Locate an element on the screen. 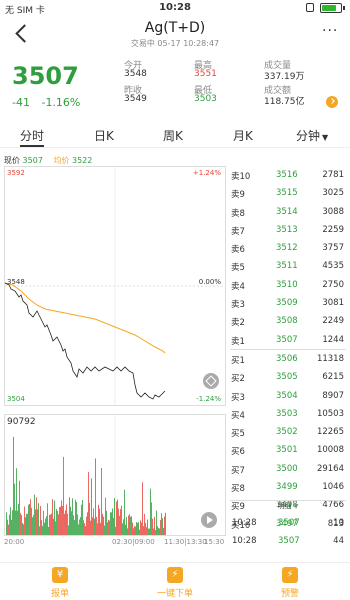 This screenshot has width=350, height=600. level-label: 买7 is located at coordinates (238, 470).